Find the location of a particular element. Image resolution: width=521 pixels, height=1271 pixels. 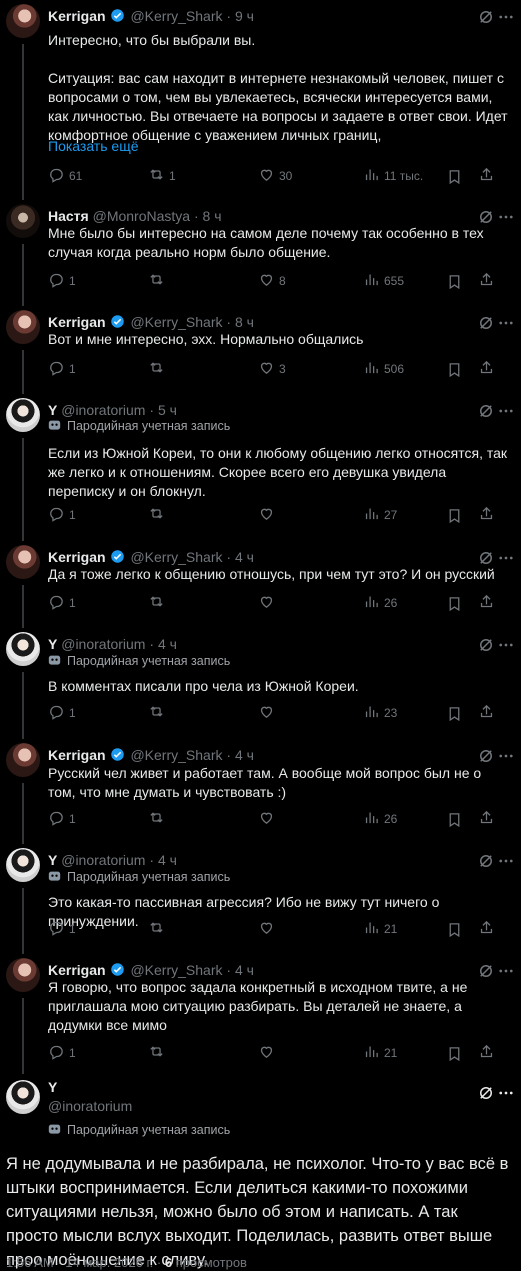

author-handle: @MonroNastya is located at coordinates (141, 216).